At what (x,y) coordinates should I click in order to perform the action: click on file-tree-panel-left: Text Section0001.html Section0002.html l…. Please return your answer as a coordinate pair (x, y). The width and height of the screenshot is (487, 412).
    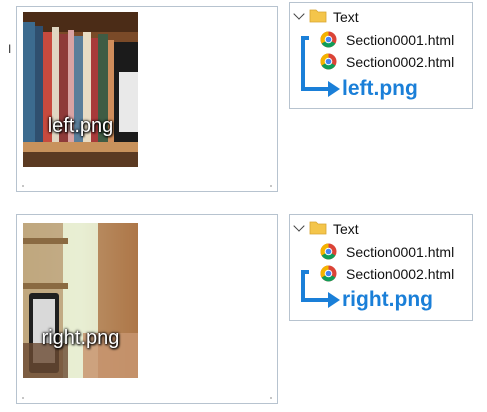
    Looking at the image, I should click on (381, 55).